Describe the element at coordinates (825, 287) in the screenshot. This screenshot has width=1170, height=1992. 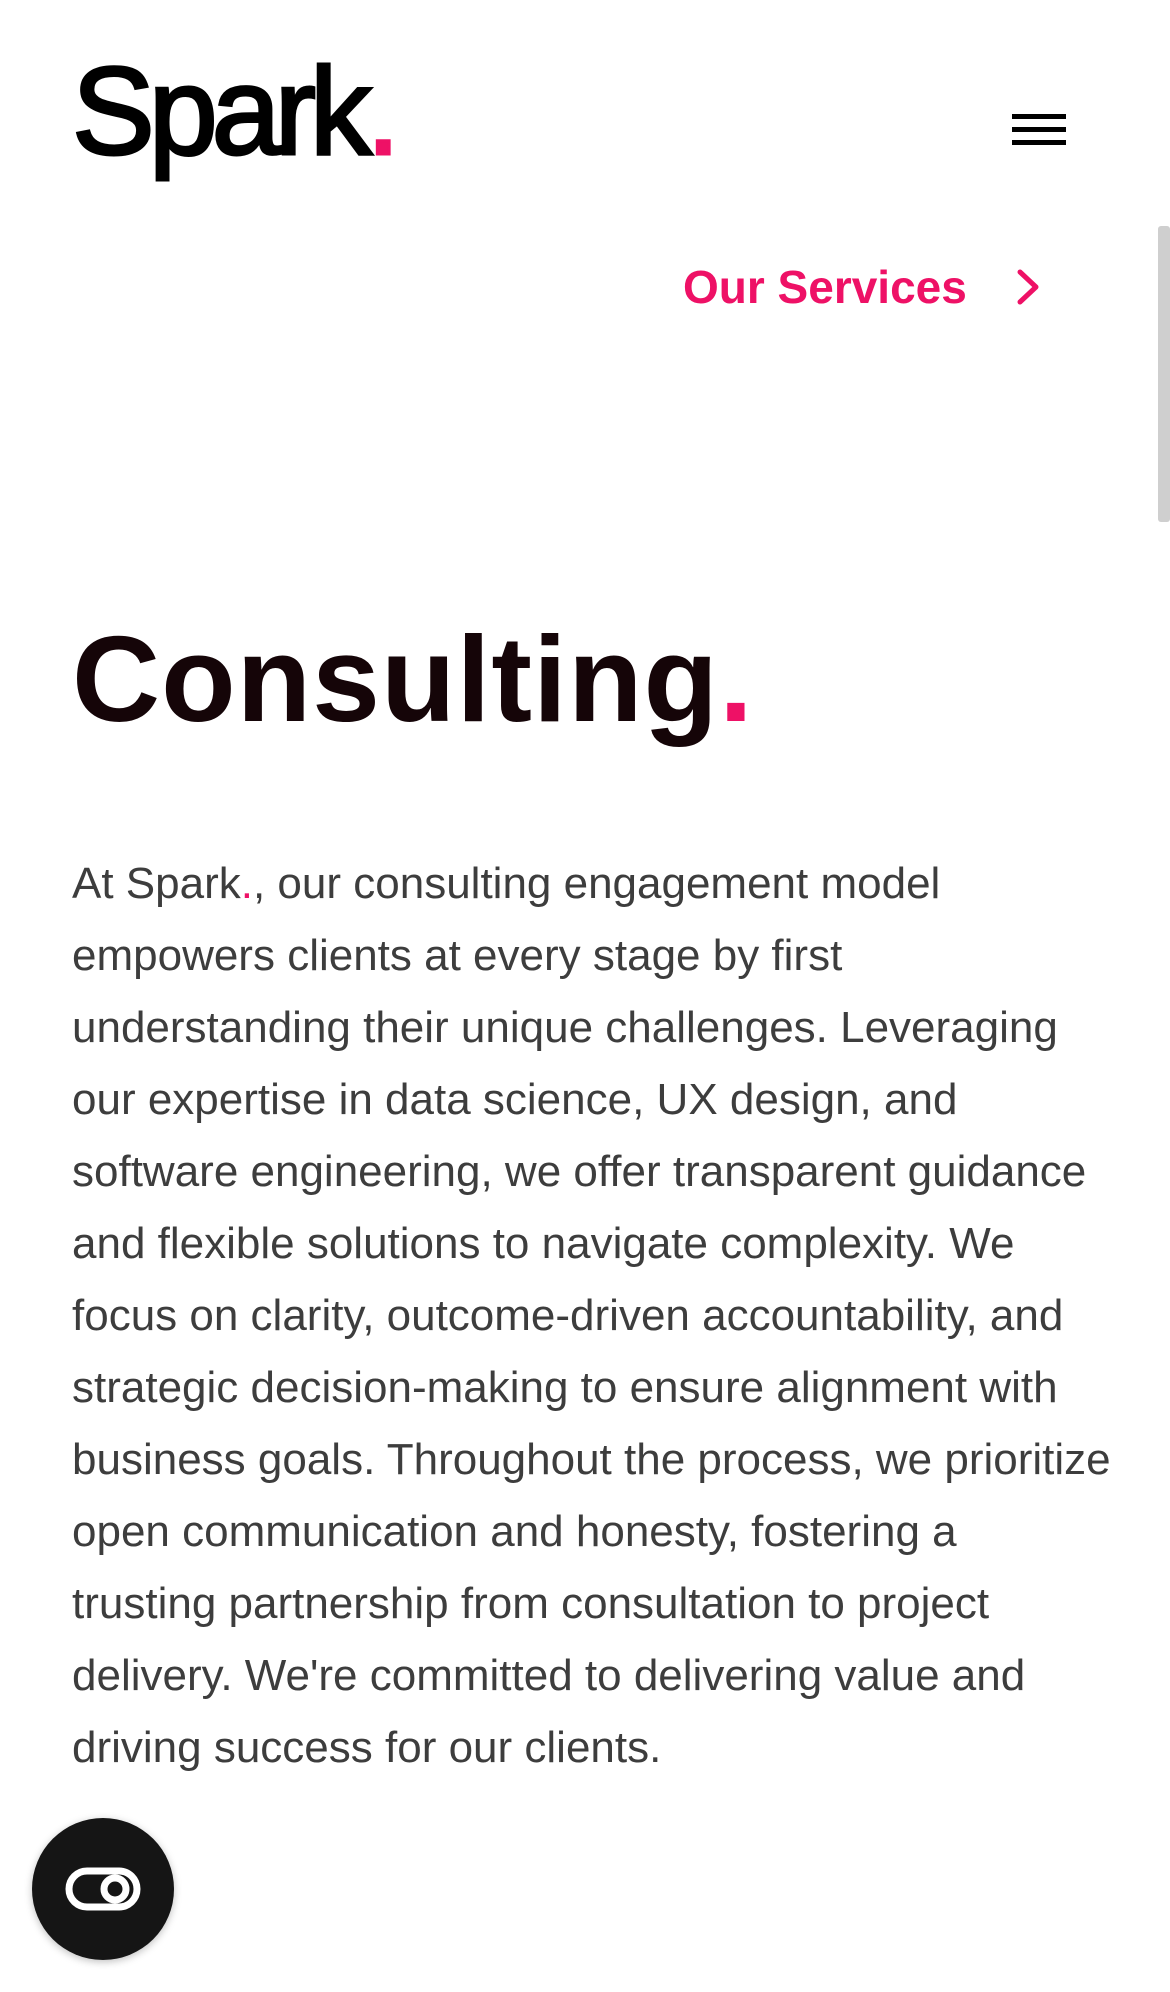
I see `our-services-label: Our Services` at that location.